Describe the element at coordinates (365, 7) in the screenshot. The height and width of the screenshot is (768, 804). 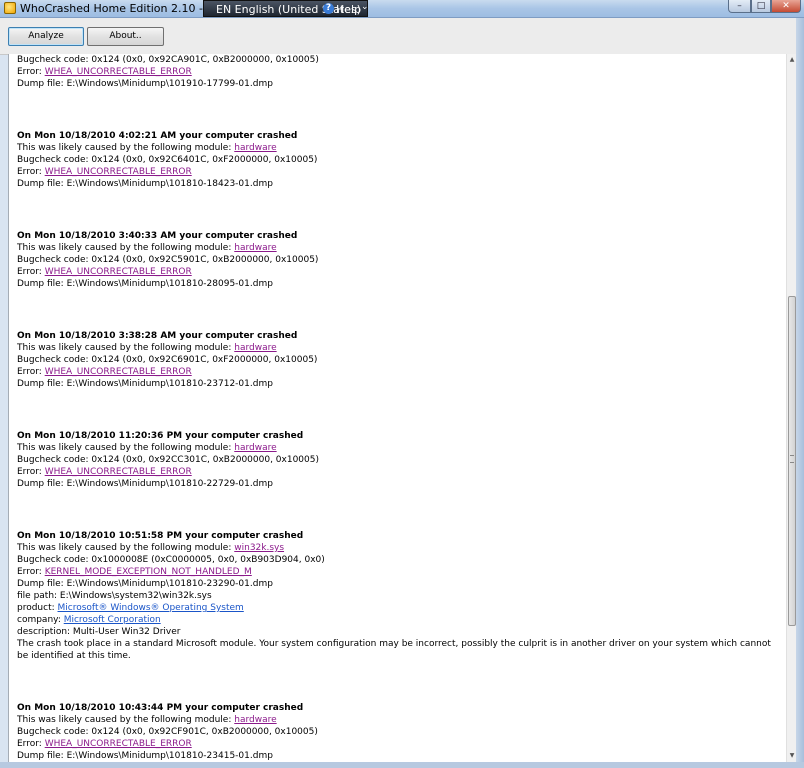
I see `chevron-down-icon: ⌄` at that location.